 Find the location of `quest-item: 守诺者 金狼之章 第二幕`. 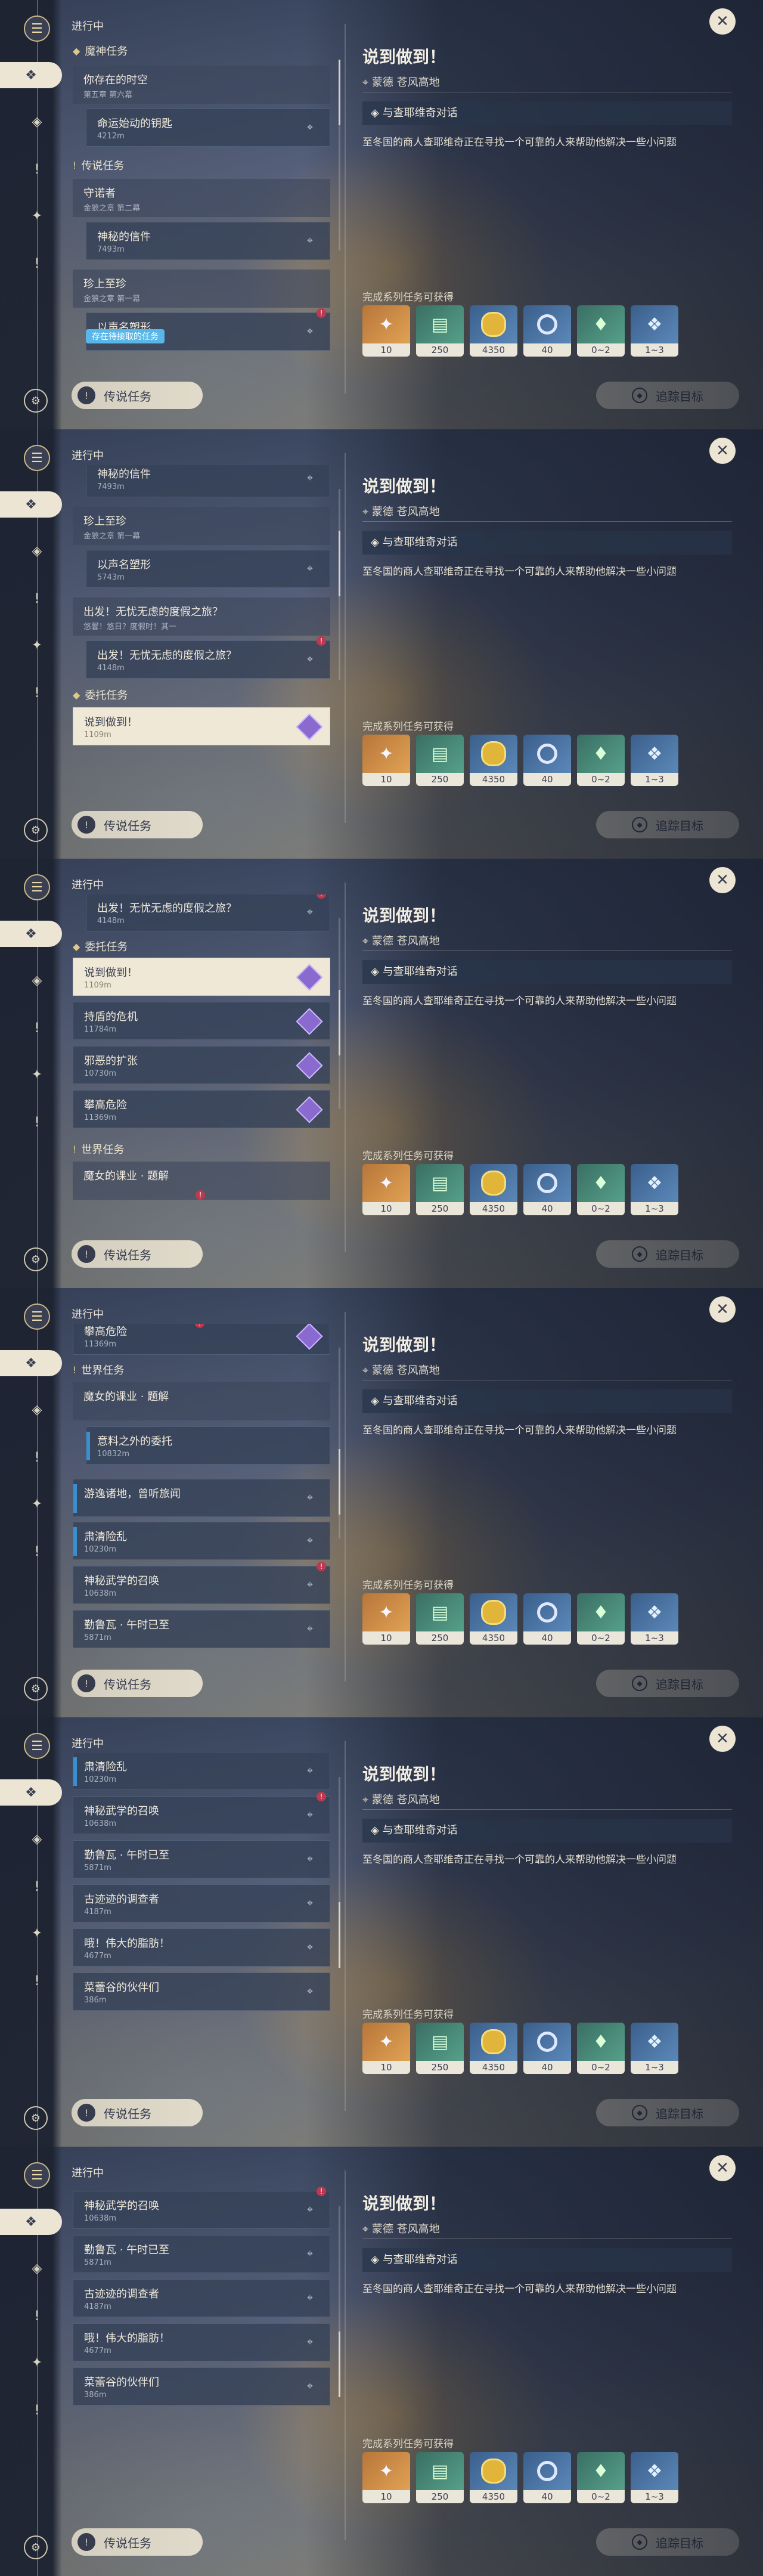

quest-item: 守诺者 金狼之章 第二幕 is located at coordinates (201, 198).